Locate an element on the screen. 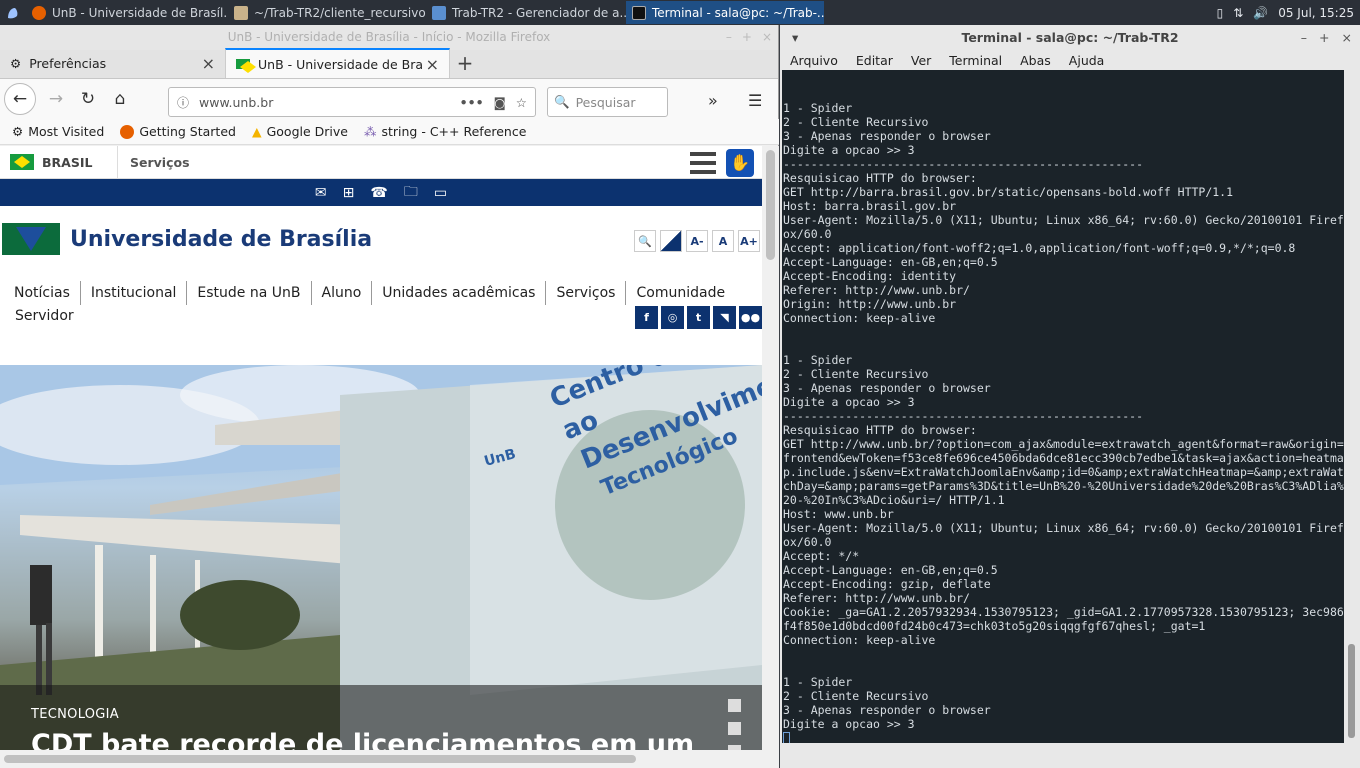 This screenshot has height=768, width=1360. hamburger-menu-icon: ☰ is located at coordinates (755, 100).